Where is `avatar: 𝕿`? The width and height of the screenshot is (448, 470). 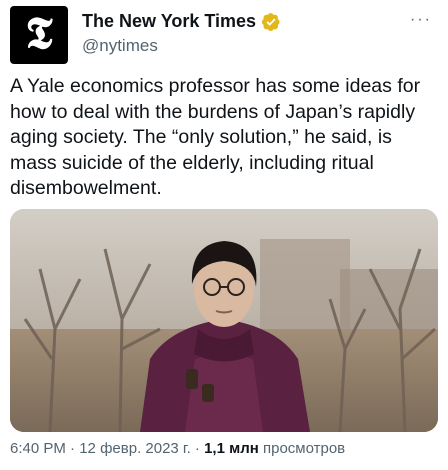 avatar: 𝕿 is located at coordinates (39, 35).